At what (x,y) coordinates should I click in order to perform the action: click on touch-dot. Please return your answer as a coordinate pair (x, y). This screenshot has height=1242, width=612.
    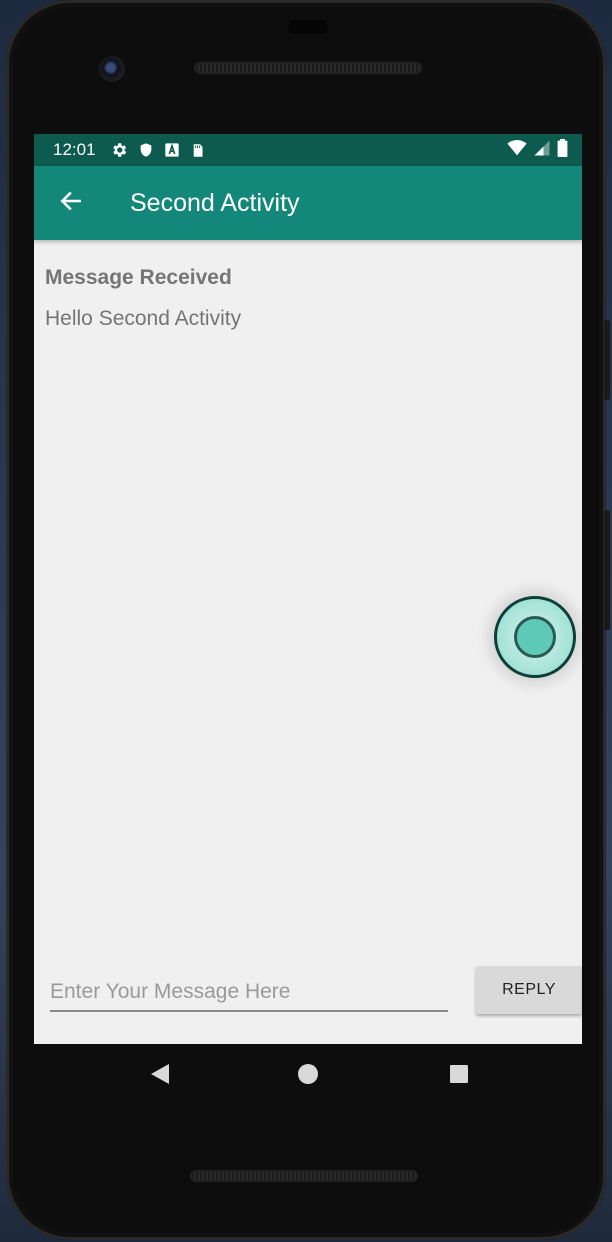
    Looking at the image, I should click on (535, 637).